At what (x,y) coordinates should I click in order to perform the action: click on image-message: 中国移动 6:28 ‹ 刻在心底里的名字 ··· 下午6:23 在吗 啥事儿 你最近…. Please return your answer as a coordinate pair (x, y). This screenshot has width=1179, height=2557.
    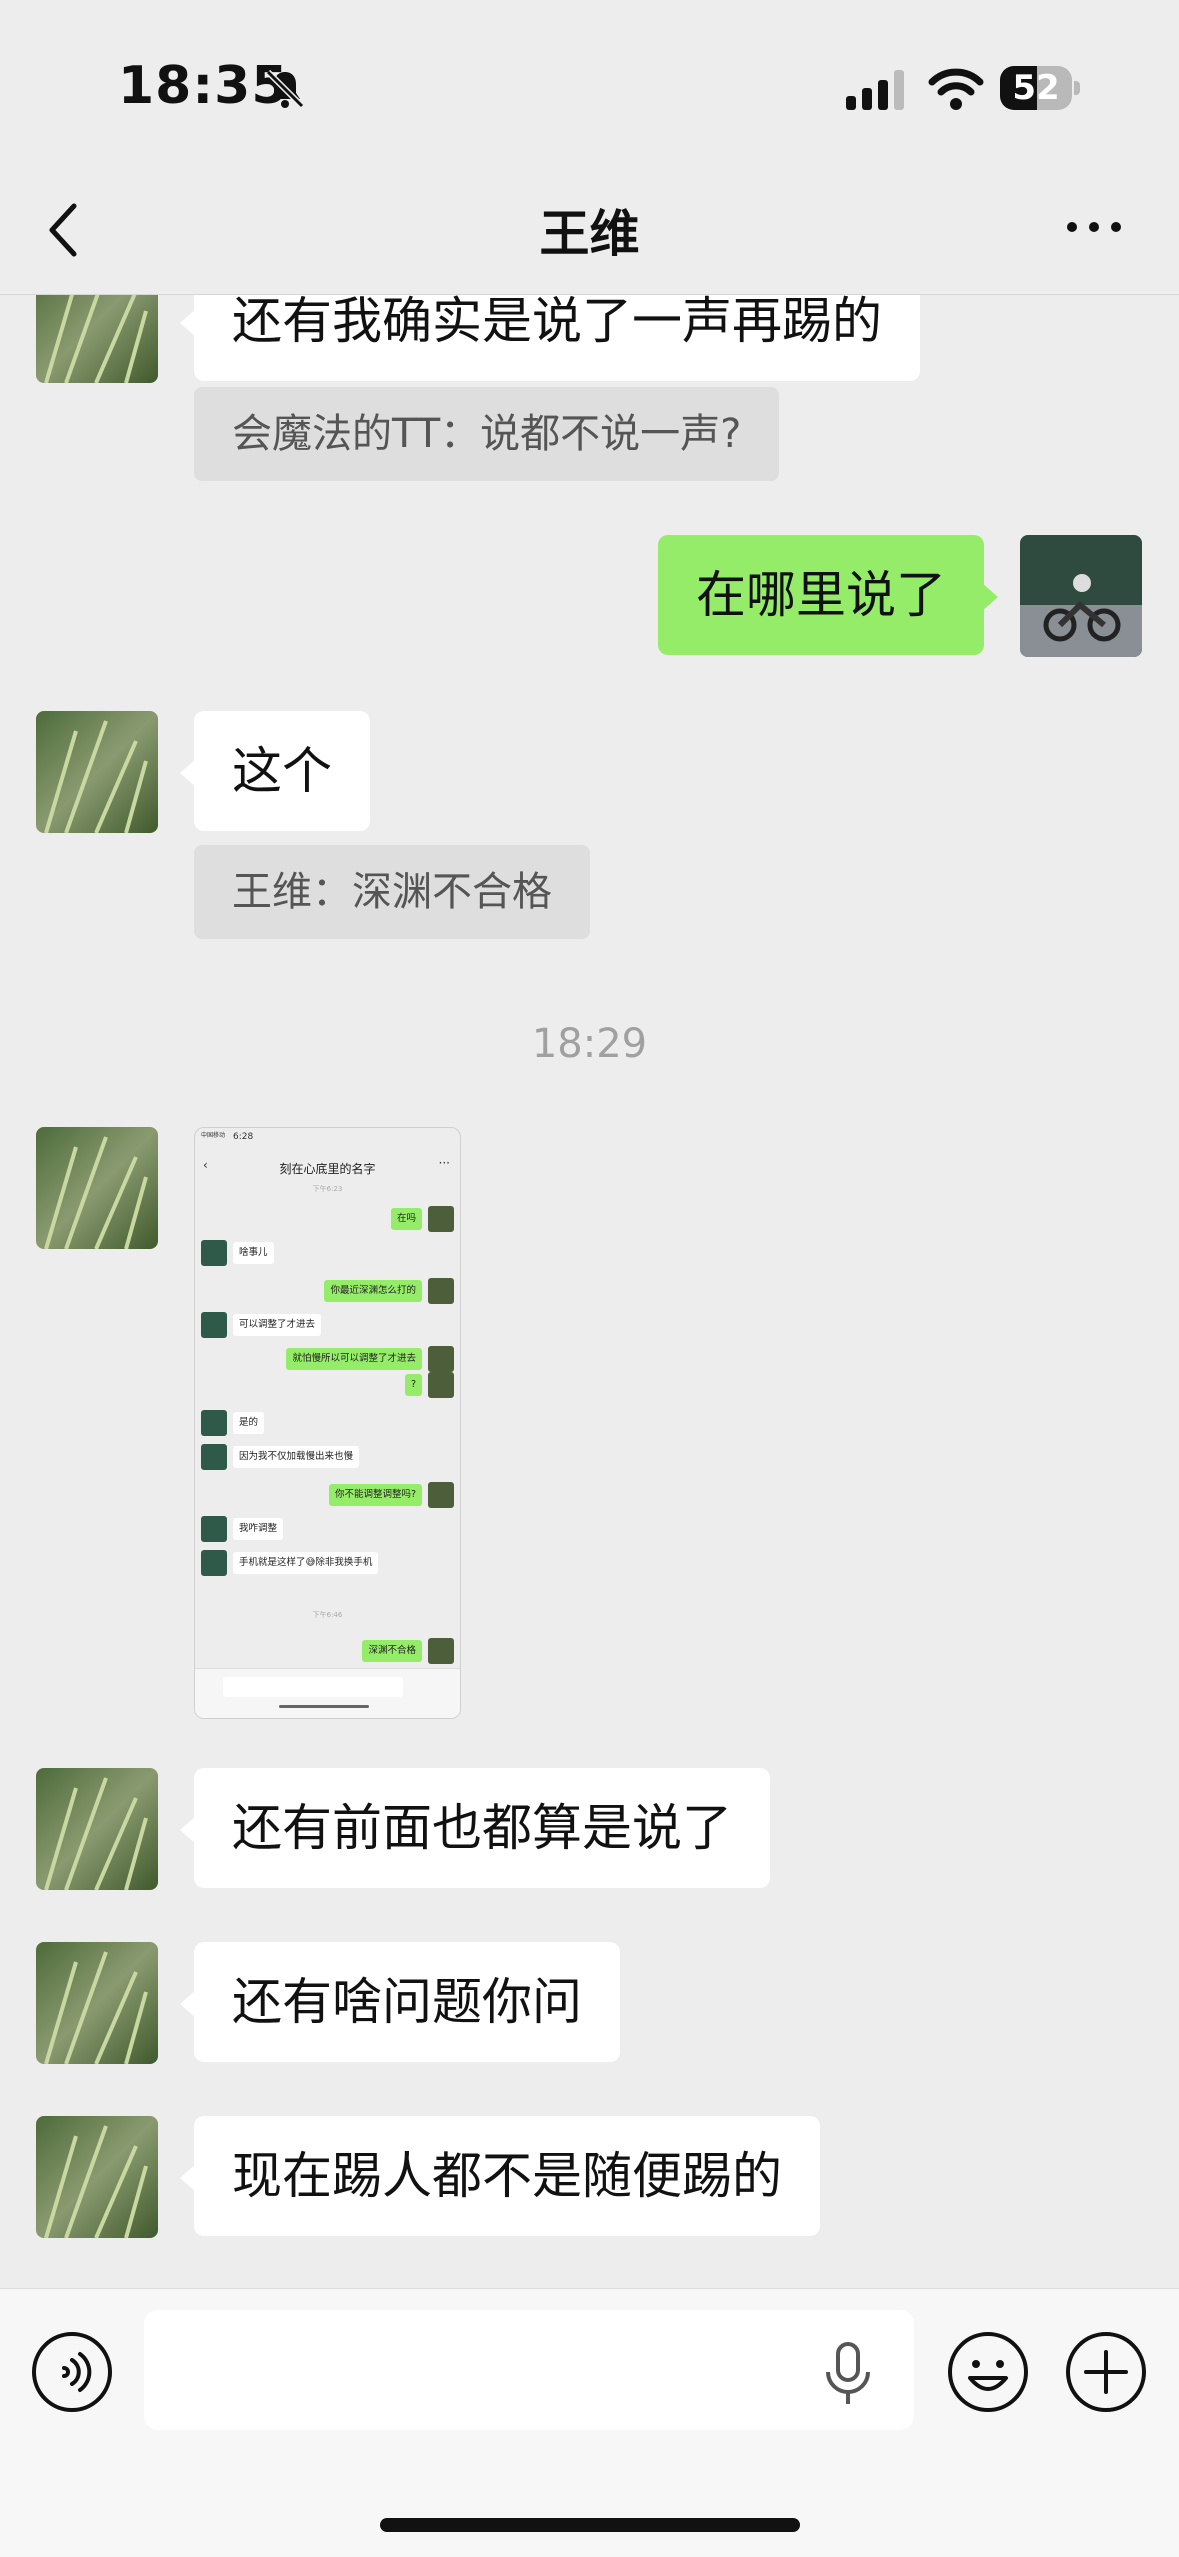
    Looking at the image, I should click on (327, 1423).